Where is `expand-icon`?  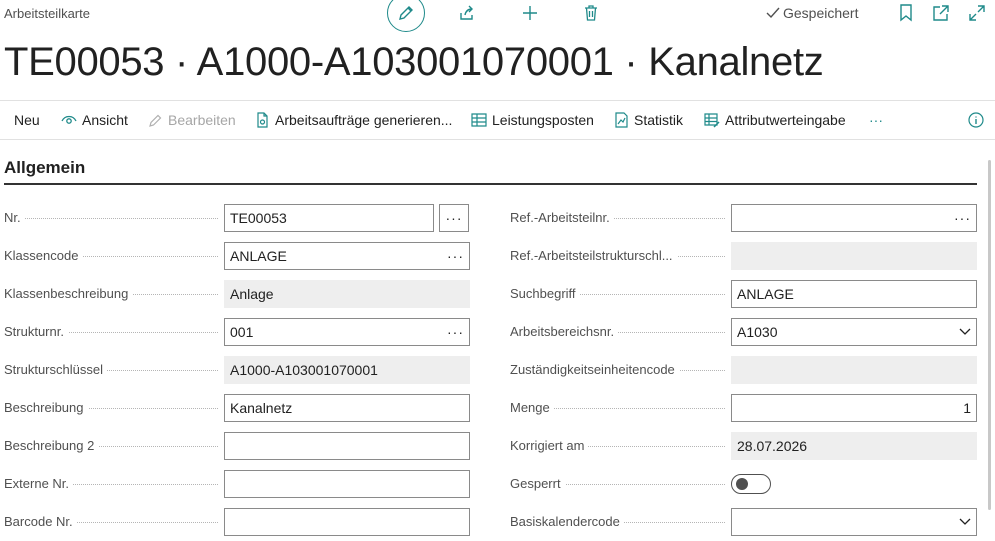 expand-icon is located at coordinates (977, 13).